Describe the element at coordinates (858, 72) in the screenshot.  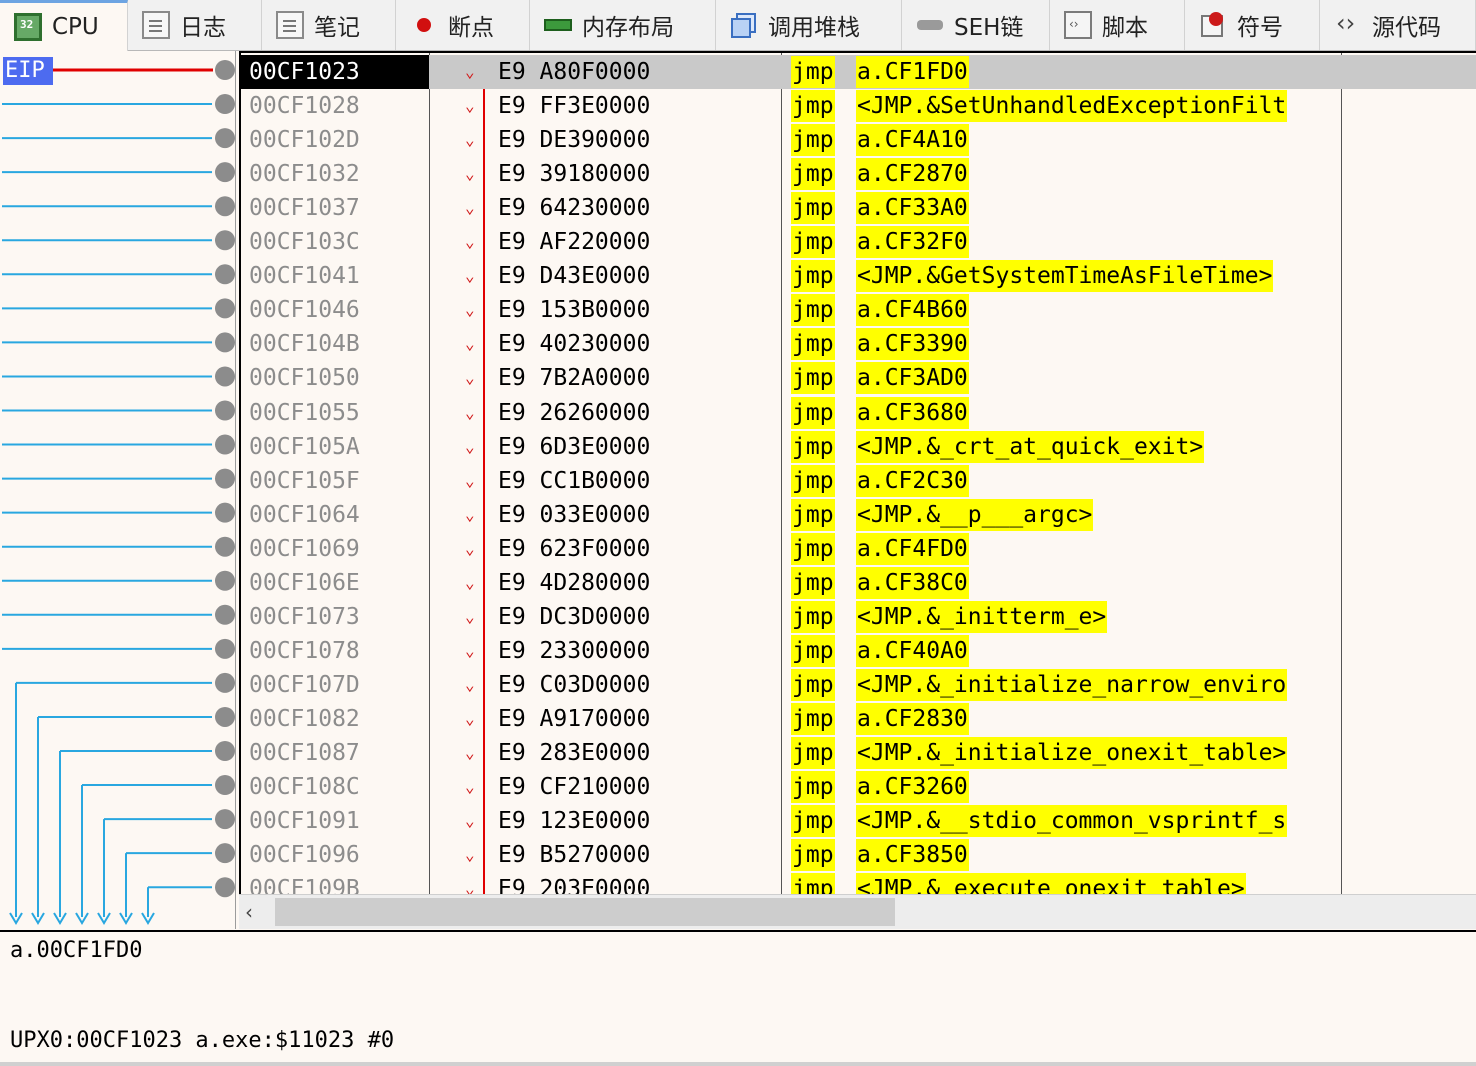
I see `instruction-row: 00CF1023 ⌄ E9 A80F0000 jmp a.CF1FD0` at that location.